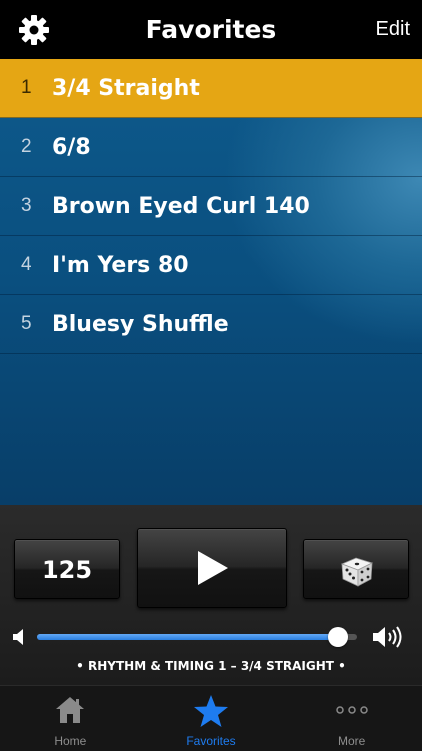  What do you see at coordinates (337, 637) in the screenshot?
I see `volume-thumb` at bounding box center [337, 637].